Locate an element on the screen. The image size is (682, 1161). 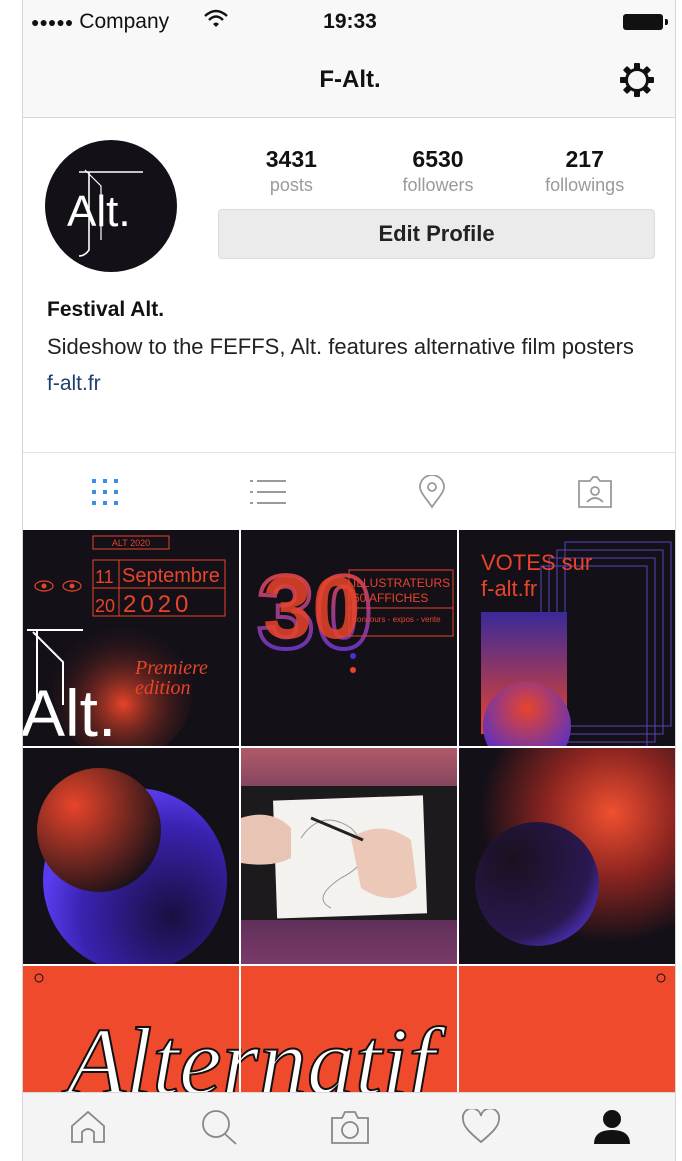
tab-home is located at coordinates (88, 1127).